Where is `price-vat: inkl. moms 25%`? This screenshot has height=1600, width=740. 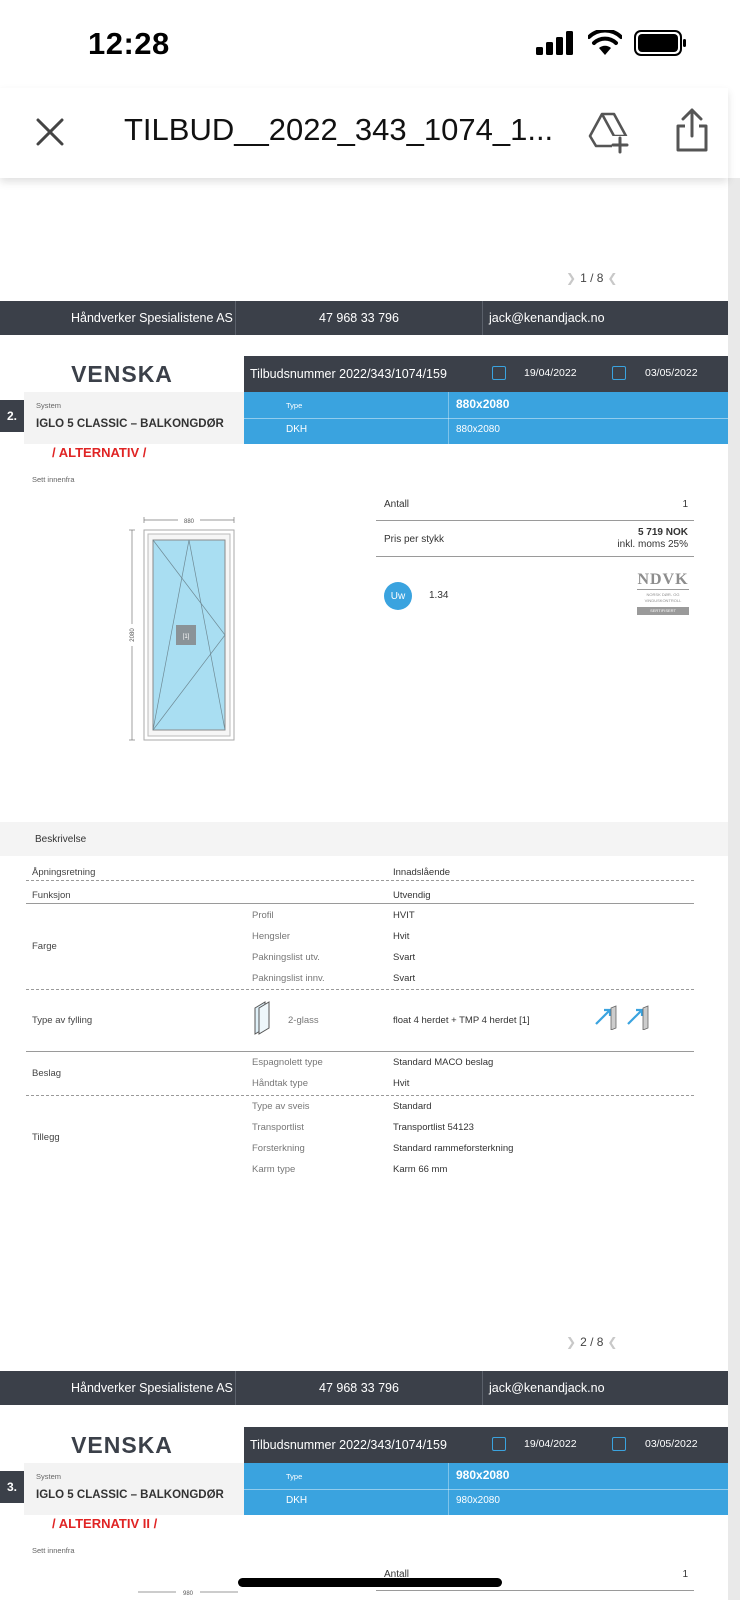
price-vat: inkl. moms 25% is located at coordinates (652, 544).